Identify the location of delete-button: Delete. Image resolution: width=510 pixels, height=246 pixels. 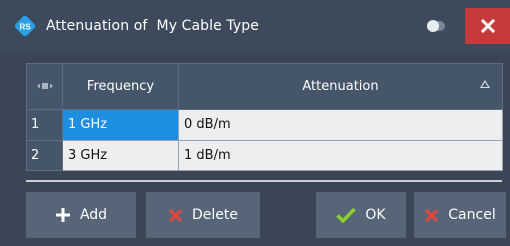
(203, 215).